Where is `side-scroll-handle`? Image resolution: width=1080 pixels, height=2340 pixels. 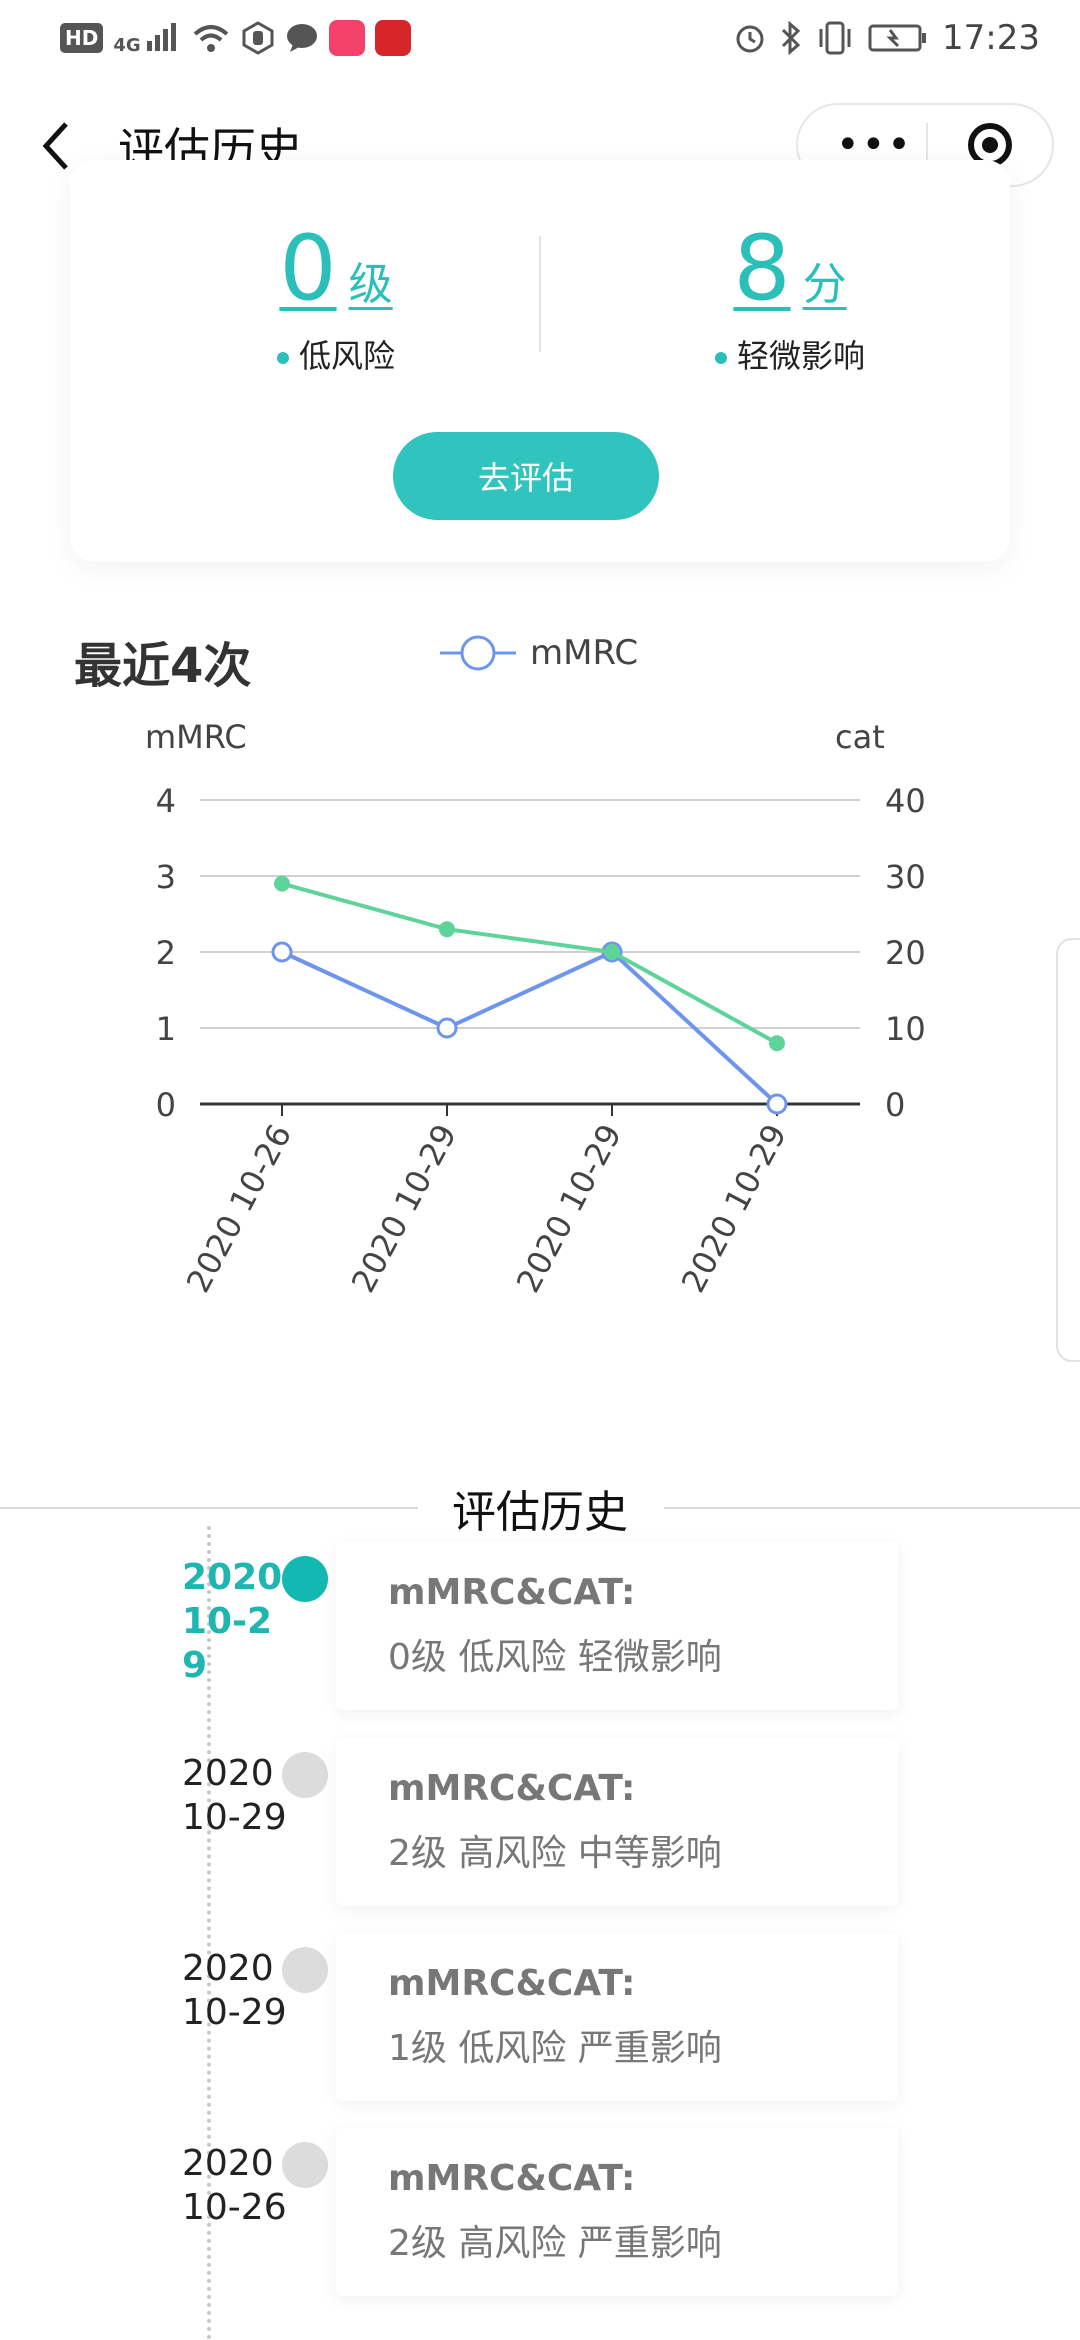
side-scroll-handle is located at coordinates (1068, 1150).